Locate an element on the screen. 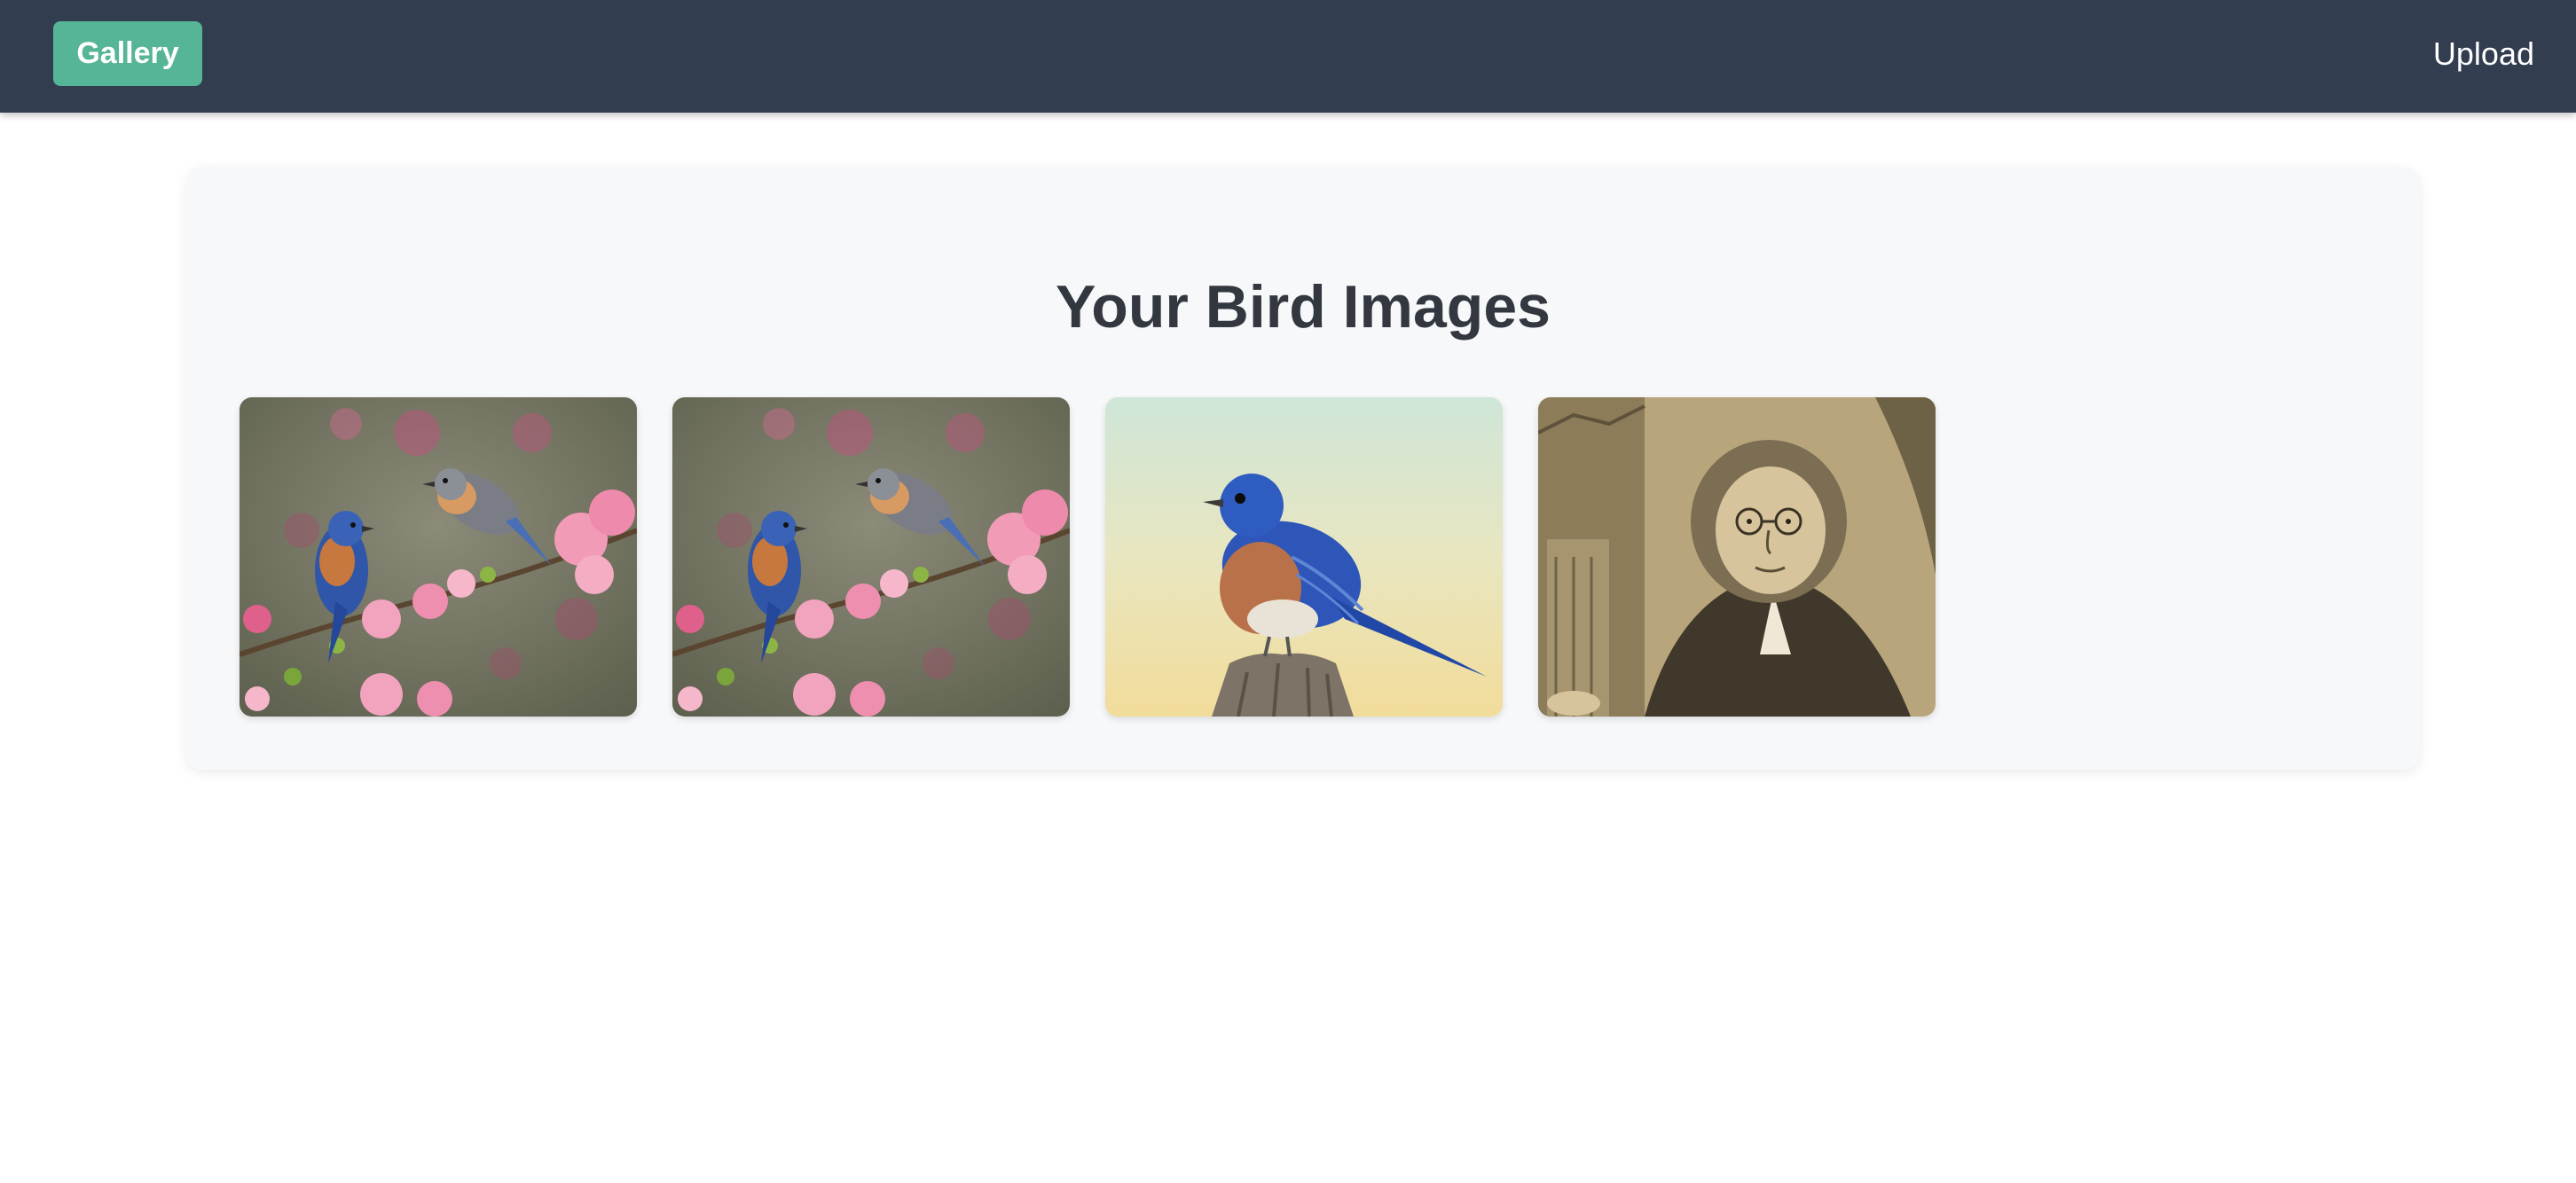 Image resolution: width=2576 pixels, height=1183 pixels. bluebird-stump-image is located at coordinates (1304, 557).